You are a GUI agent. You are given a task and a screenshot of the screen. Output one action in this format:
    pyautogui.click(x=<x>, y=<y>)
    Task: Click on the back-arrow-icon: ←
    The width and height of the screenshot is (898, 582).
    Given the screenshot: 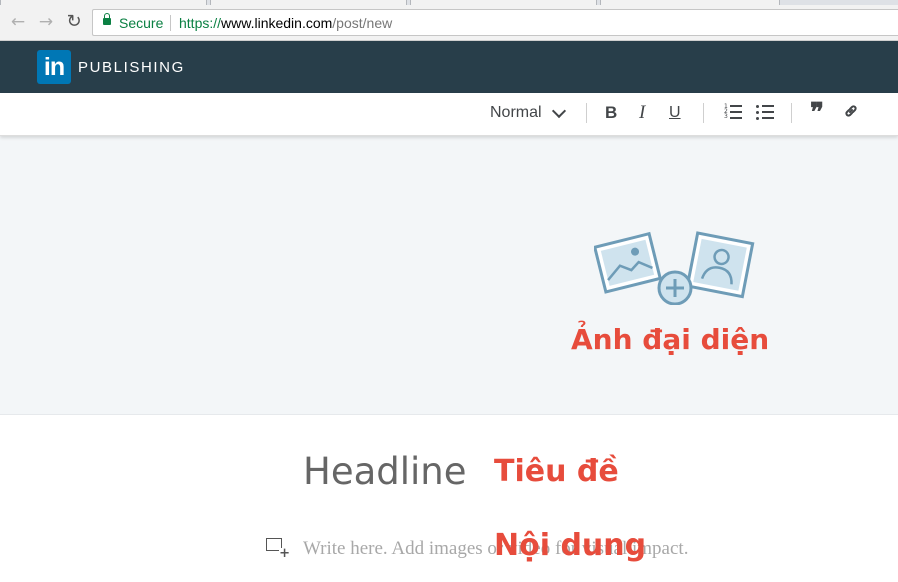 What is the action you would take?
    pyautogui.click(x=18, y=22)
    